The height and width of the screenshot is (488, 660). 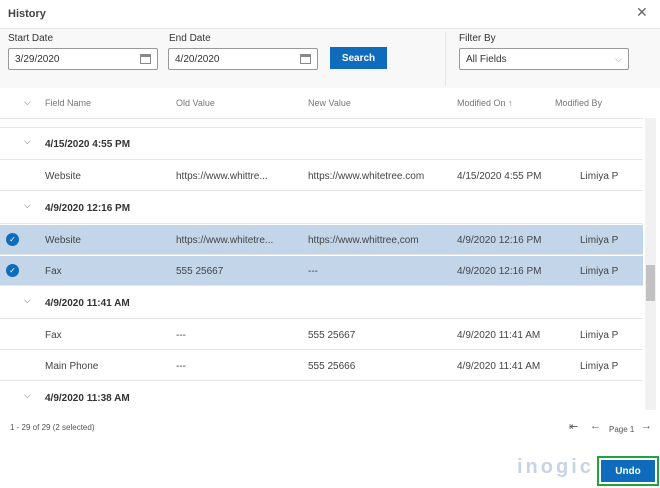 I want to click on inogic-logo: inogic, so click(x=555, y=467).